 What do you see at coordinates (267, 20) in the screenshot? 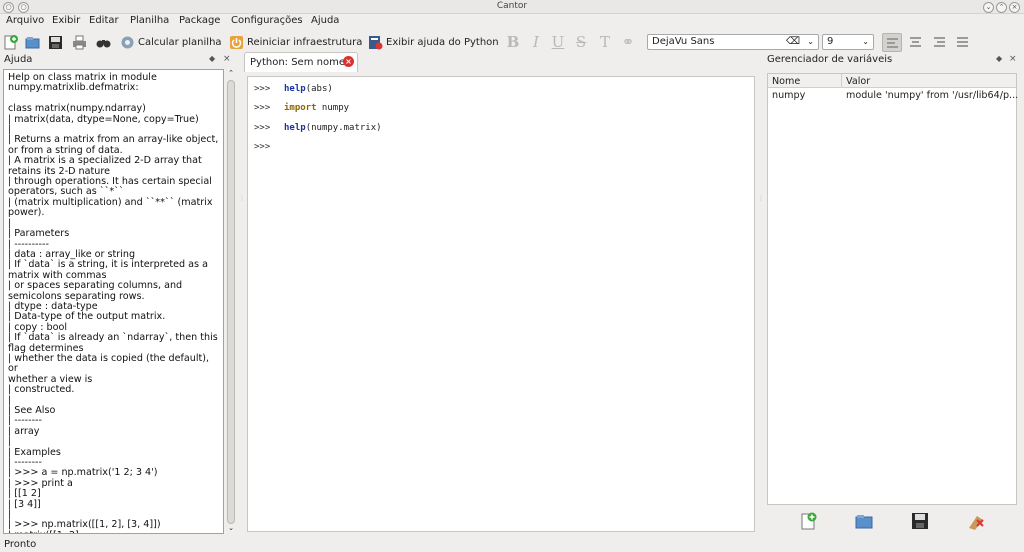
I see `menu-configuracoes: Configurações` at bounding box center [267, 20].